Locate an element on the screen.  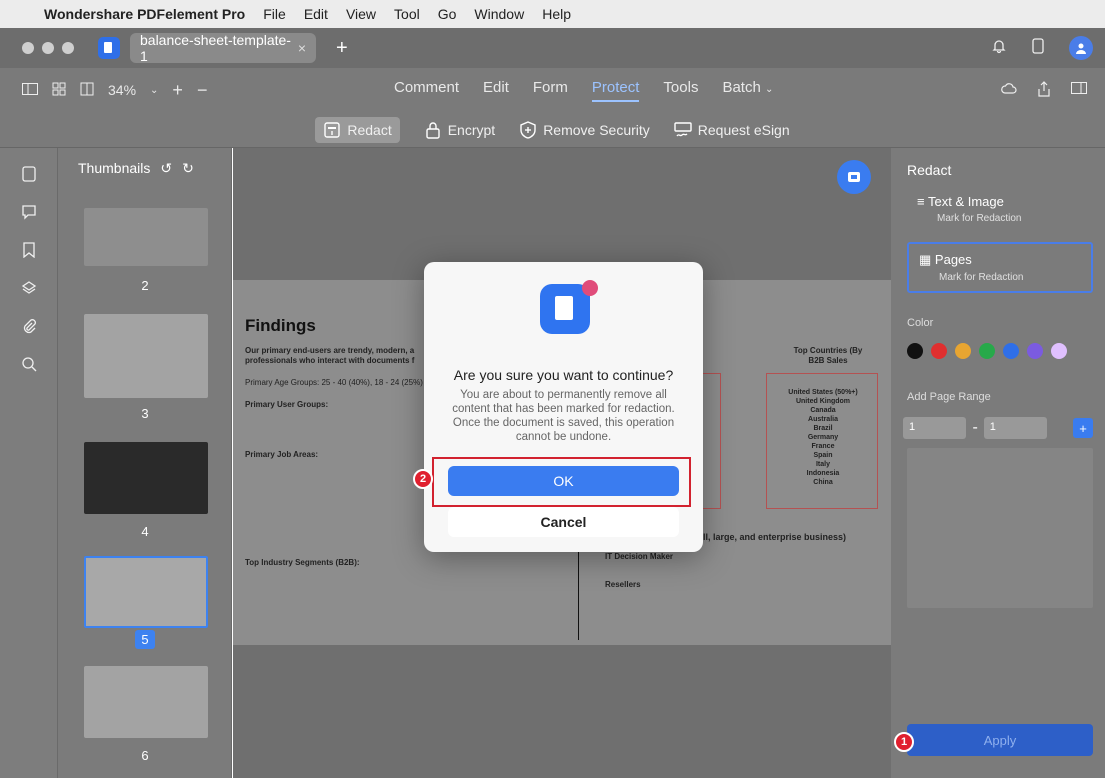
thumbnail-label-6: 6 is located at coordinates (145, 755).